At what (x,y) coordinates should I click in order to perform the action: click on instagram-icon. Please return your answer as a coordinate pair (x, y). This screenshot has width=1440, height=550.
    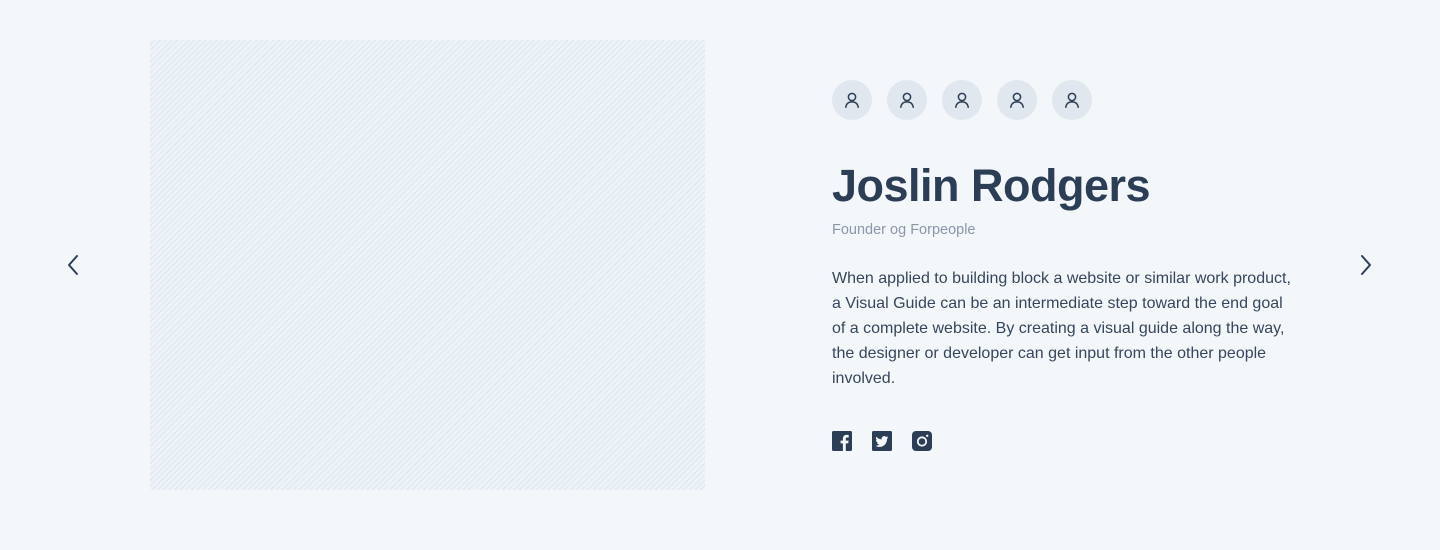
    Looking at the image, I should click on (922, 441).